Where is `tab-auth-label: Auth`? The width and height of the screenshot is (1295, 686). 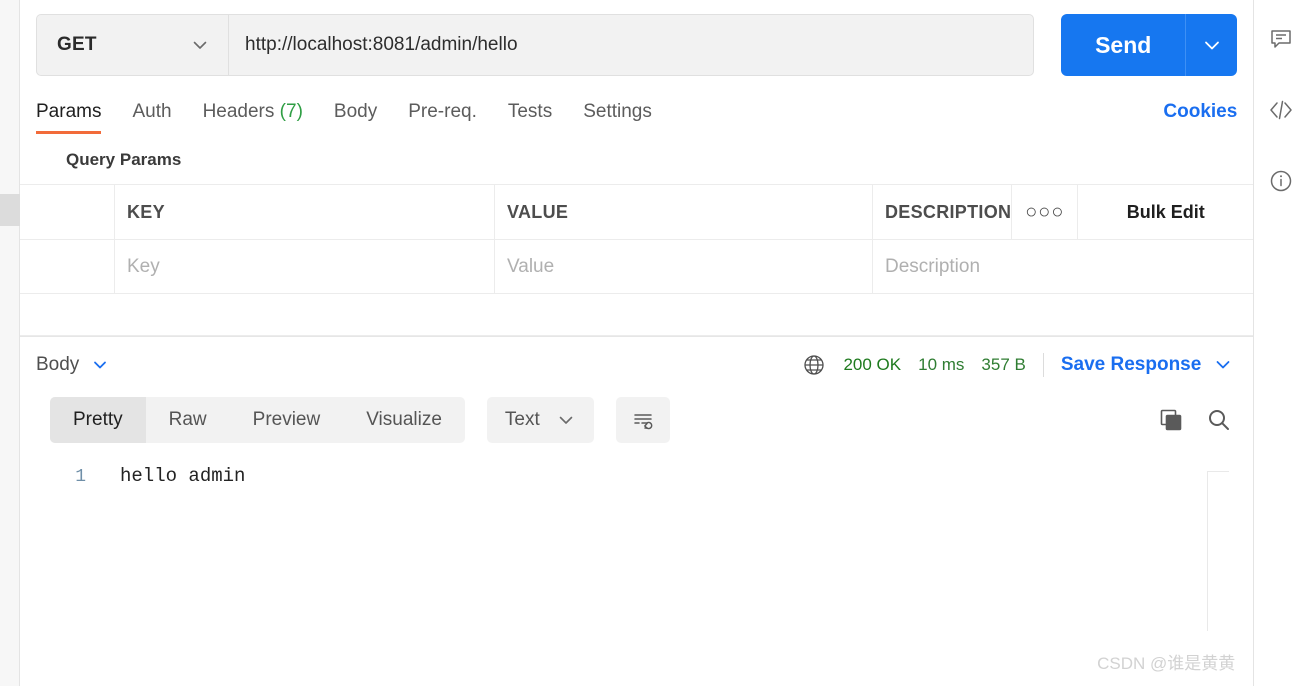
tab-auth-label: Auth is located at coordinates (152, 111).